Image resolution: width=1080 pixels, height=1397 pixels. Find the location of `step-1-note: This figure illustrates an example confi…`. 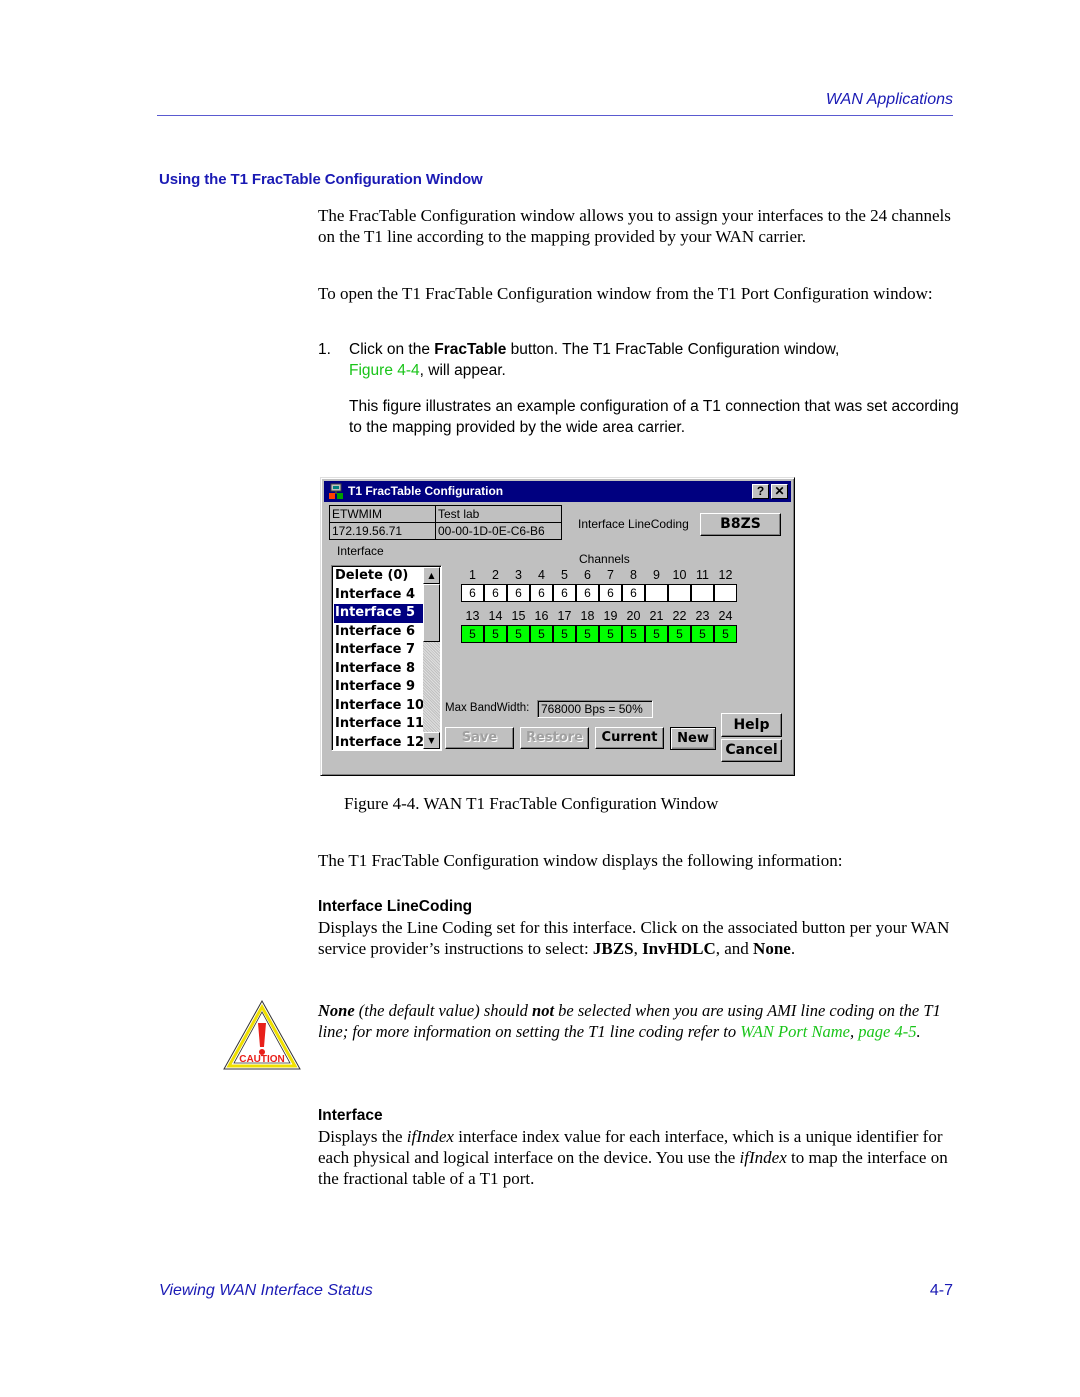

step-1-note: This figure illustrates an example confi… is located at coordinates (654, 417).